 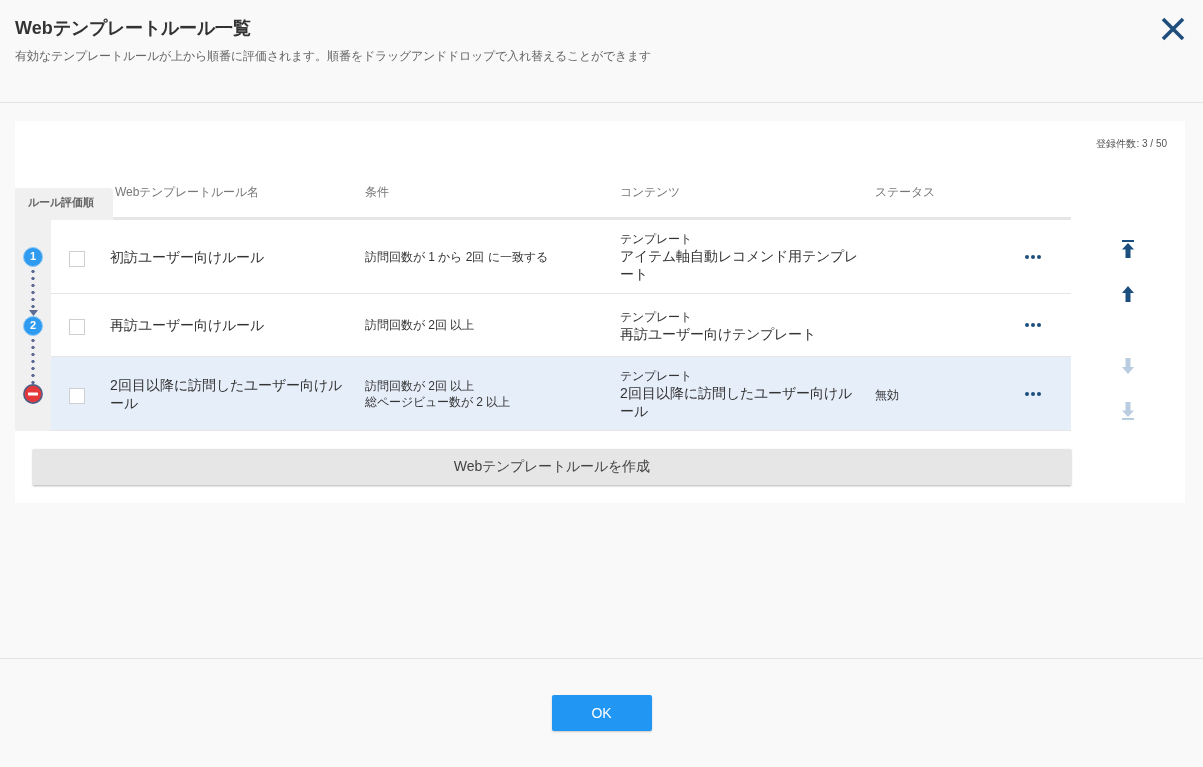 I want to click on column-header: 条件, so click(x=377, y=192).